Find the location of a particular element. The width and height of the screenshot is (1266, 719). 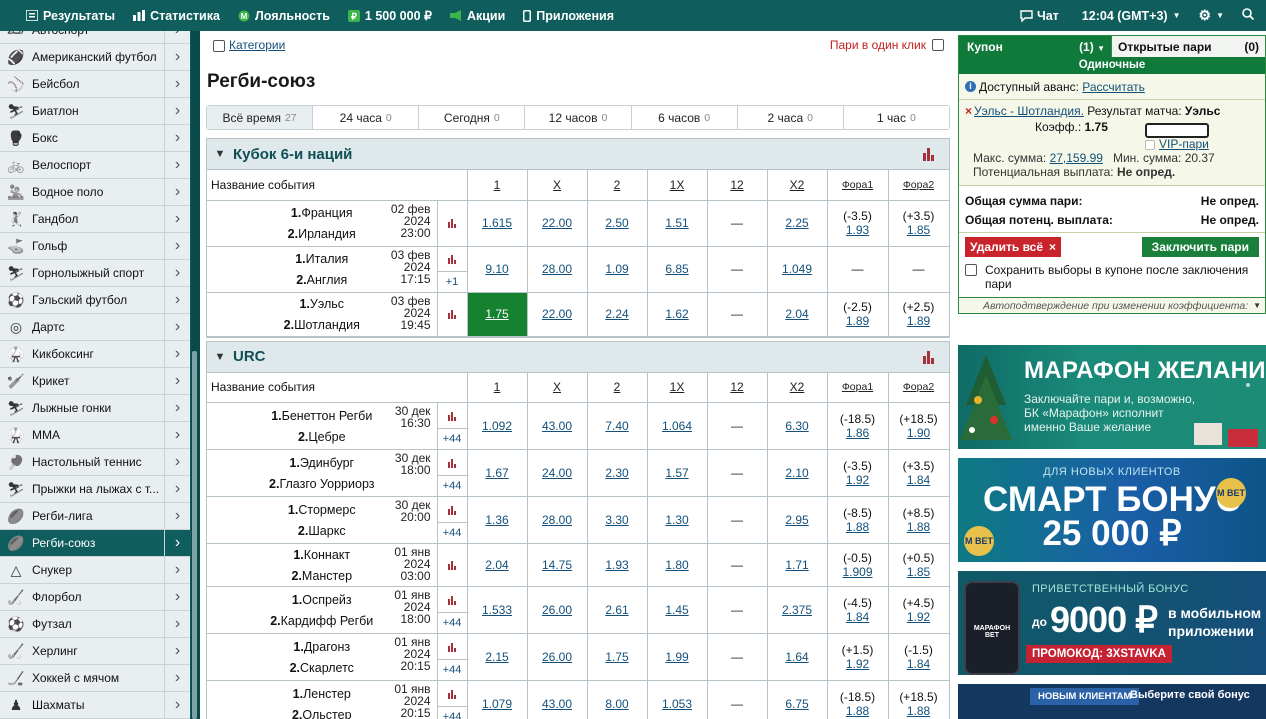

handicap-cell-f2: (+2.5) 1.89 is located at coordinates (919, 314).